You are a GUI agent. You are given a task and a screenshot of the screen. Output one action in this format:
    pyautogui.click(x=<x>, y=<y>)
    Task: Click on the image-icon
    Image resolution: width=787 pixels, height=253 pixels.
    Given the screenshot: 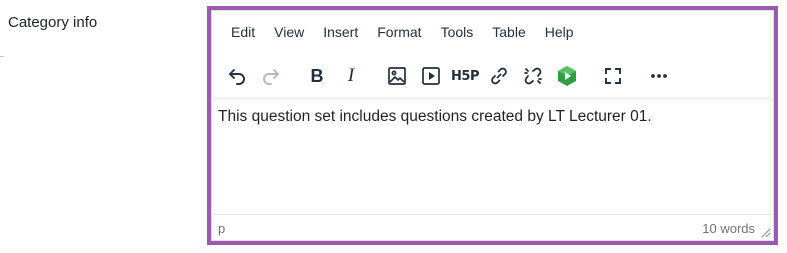 What is the action you would take?
    pyautogui.click(x=397, y=76)
    